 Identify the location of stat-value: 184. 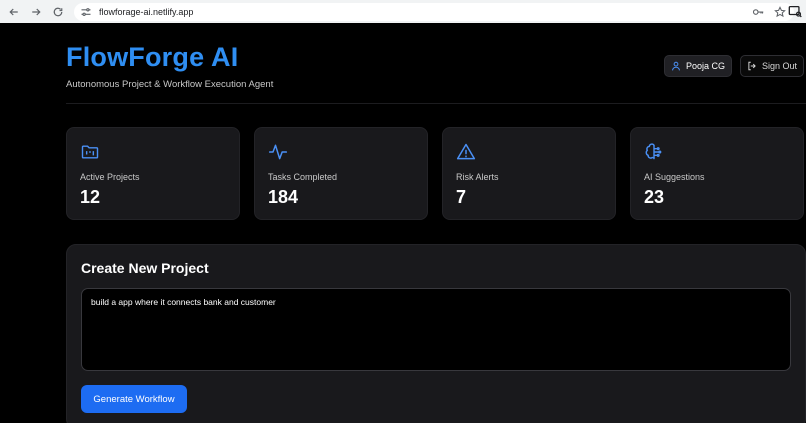
(283, 197).